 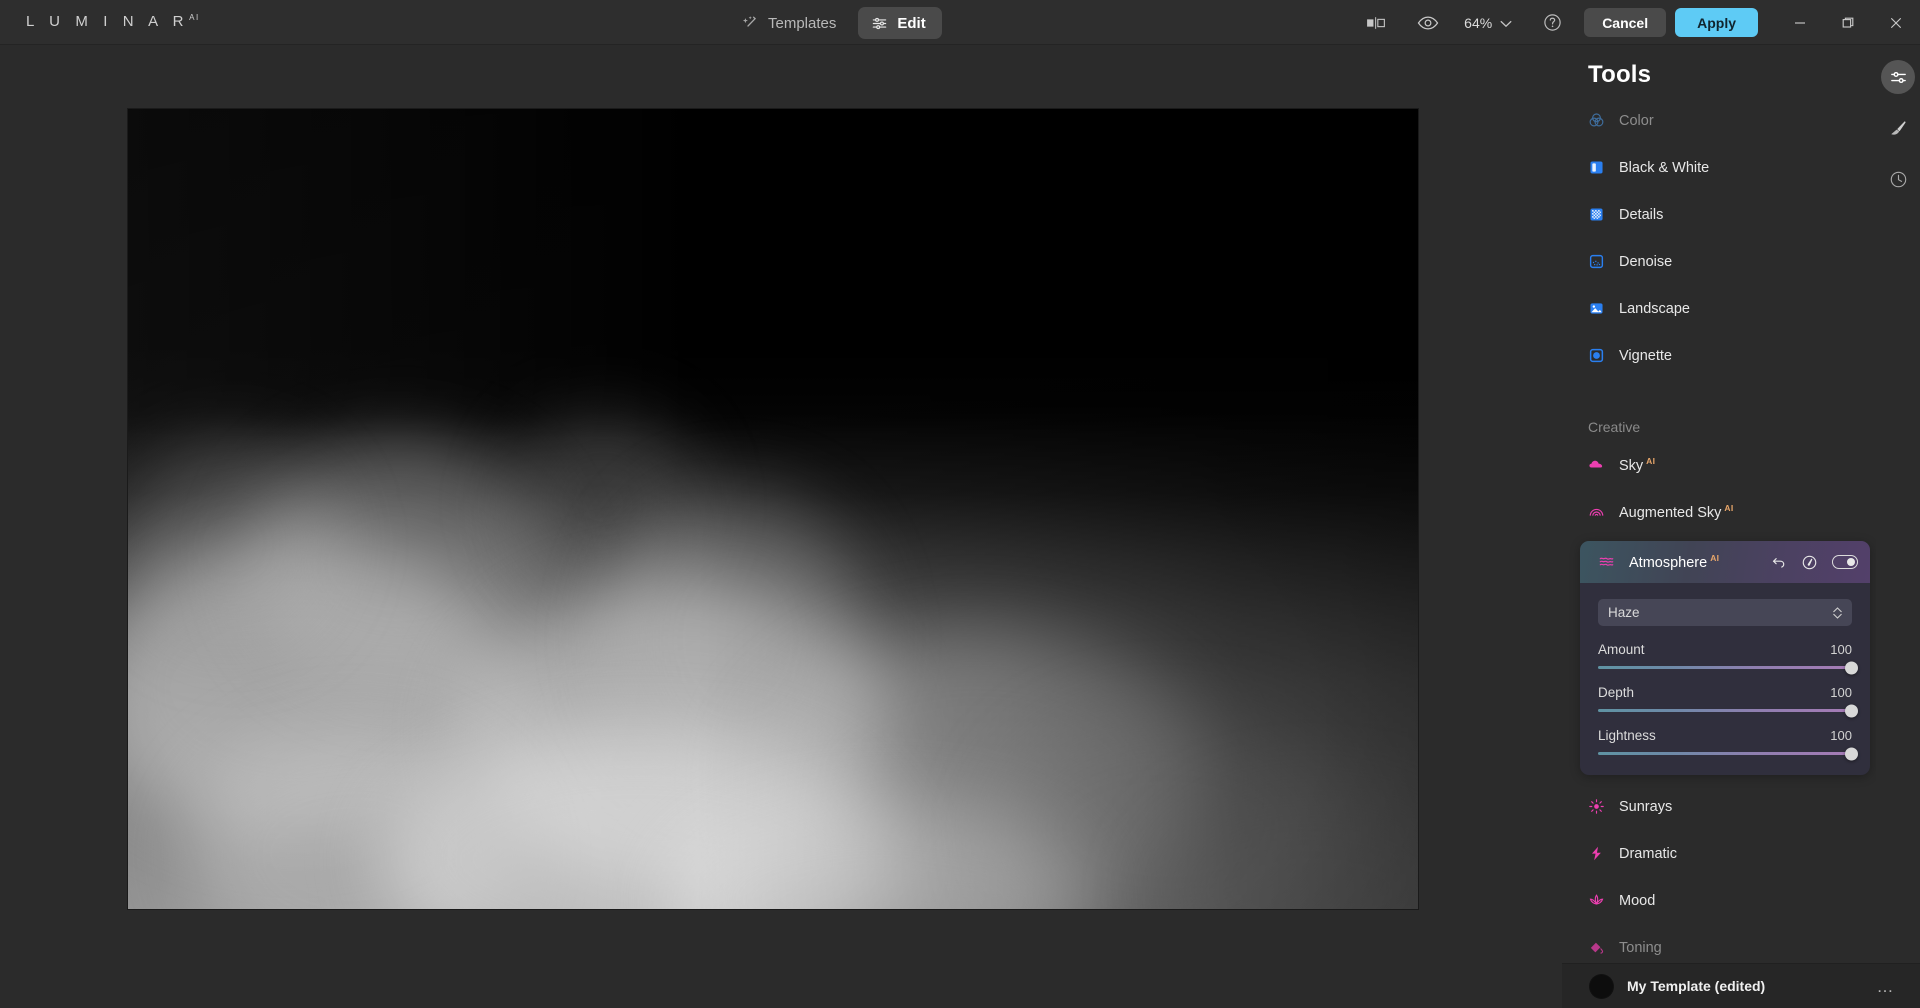 What do you see at coordinates (1614, 427) in the screenshot?
I see `section-header-creative: Creative` at bounding box center [1614, 427].